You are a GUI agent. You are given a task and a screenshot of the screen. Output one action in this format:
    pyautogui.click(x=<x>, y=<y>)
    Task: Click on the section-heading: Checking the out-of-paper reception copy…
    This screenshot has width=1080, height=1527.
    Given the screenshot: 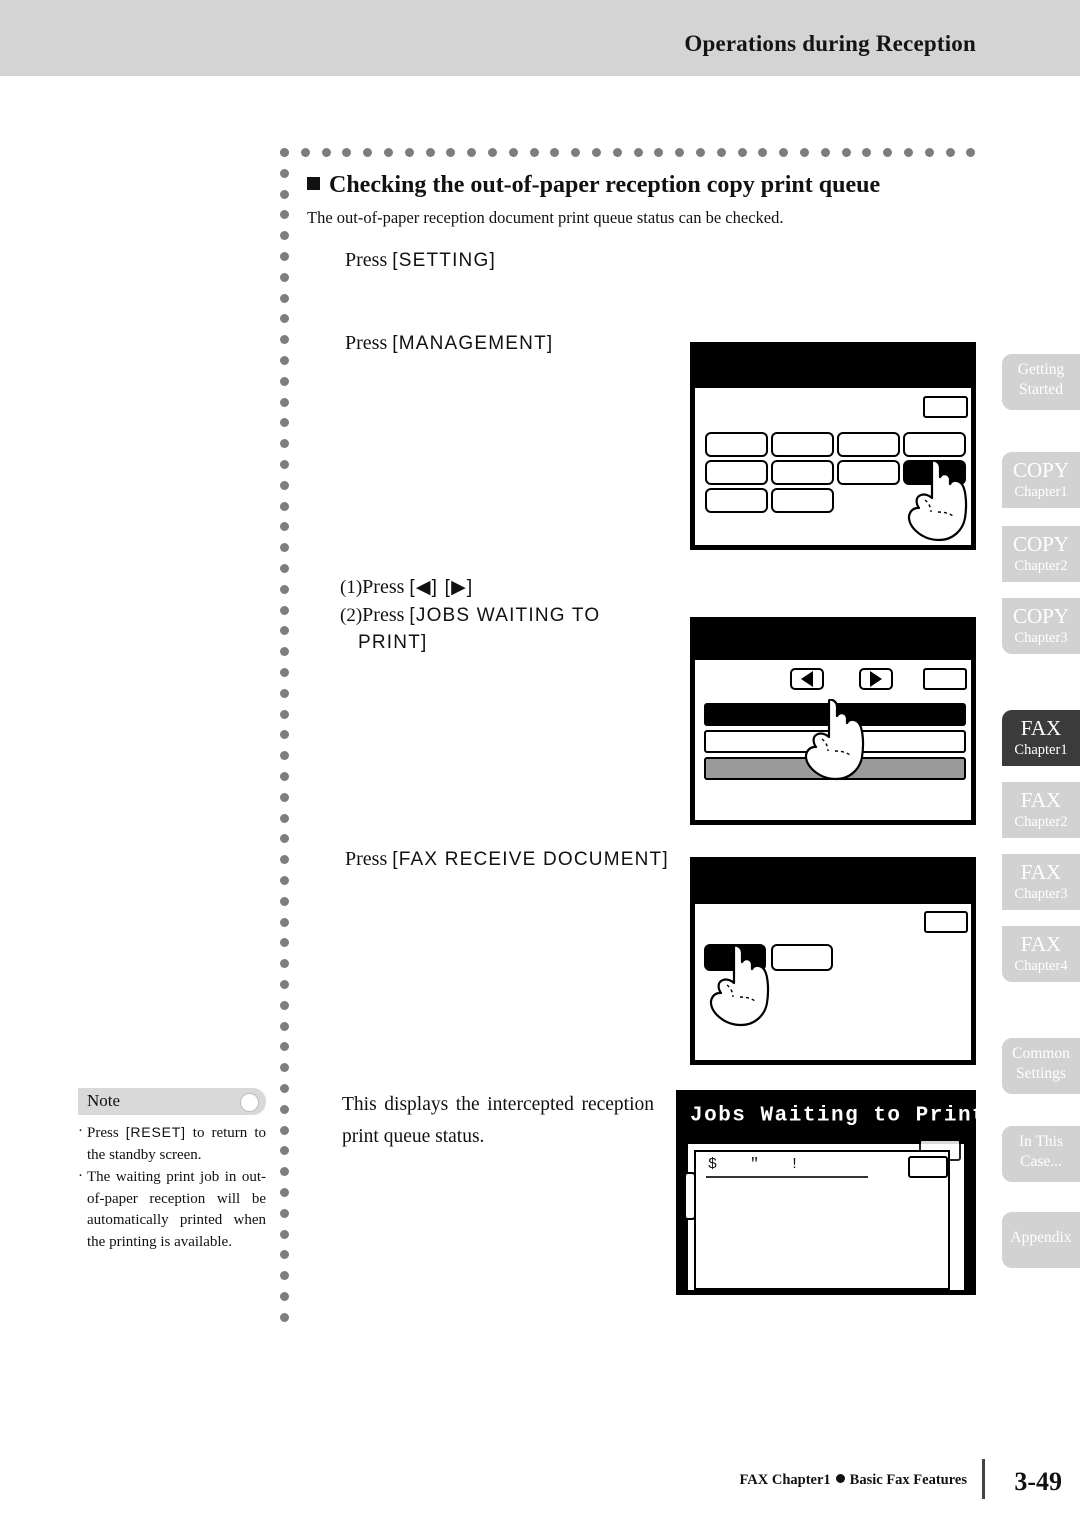 What is the action you would take?
    pyautogui.click(x=593, y=185)
    